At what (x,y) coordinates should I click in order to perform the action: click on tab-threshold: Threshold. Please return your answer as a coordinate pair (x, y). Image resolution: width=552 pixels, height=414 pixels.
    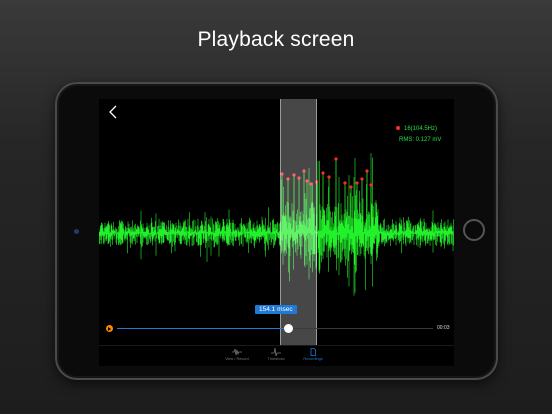
    Looking at the image, I should click on (276, 354).